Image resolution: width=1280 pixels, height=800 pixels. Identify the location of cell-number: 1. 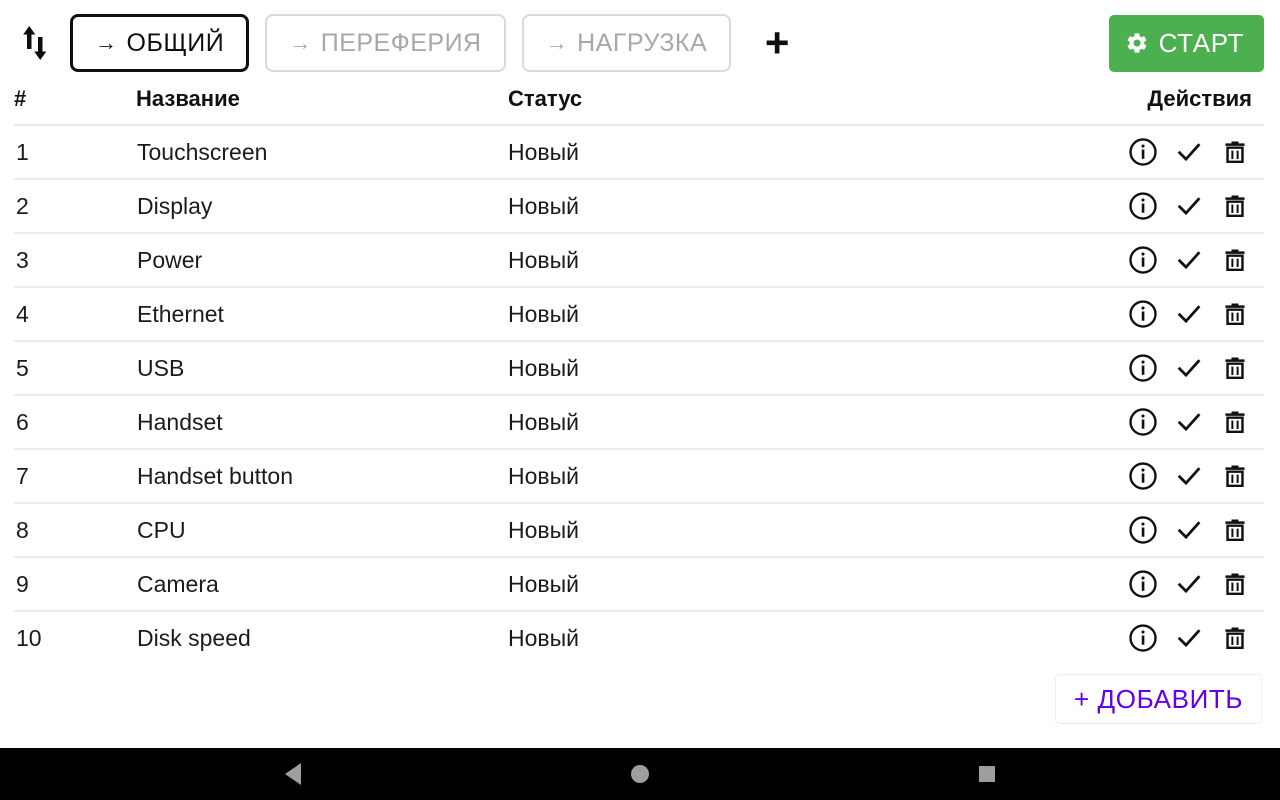
(75, 152).